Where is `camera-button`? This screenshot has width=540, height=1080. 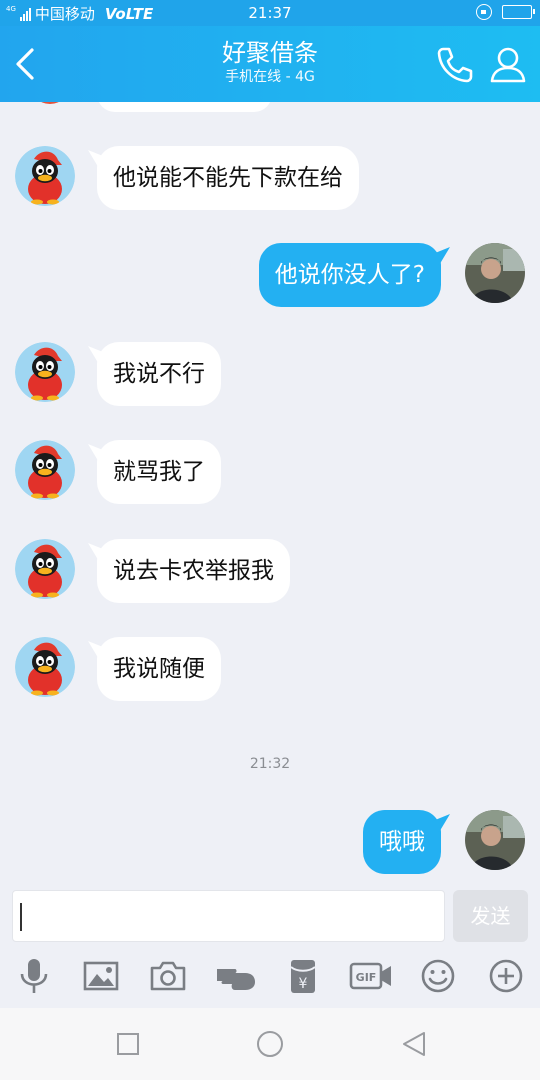
camera-button is located at coordinates (168, 976).